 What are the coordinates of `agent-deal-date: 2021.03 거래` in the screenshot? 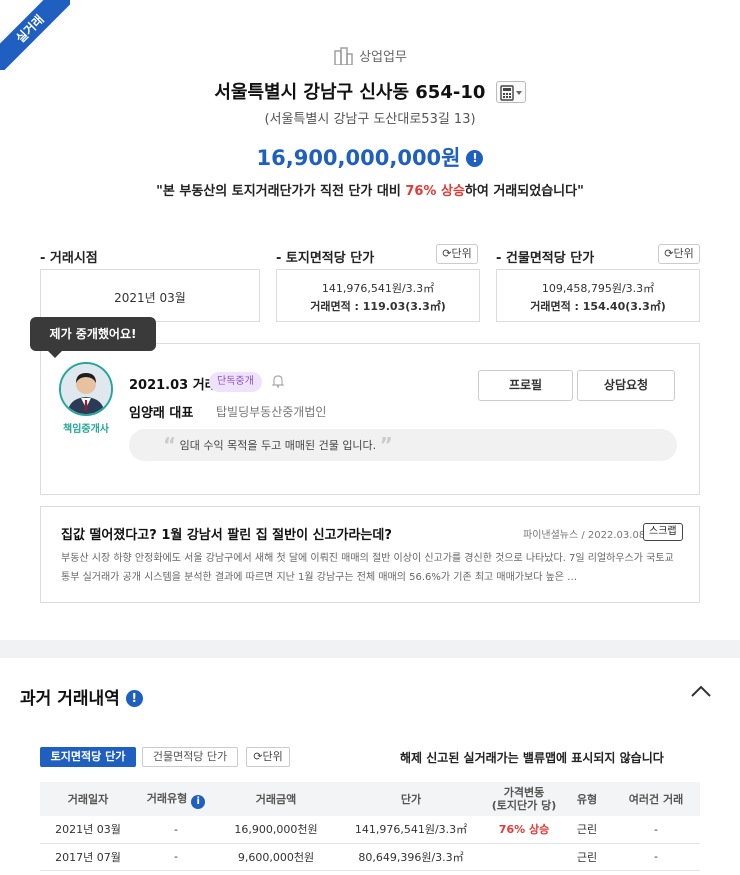 It's located at (173, 385).